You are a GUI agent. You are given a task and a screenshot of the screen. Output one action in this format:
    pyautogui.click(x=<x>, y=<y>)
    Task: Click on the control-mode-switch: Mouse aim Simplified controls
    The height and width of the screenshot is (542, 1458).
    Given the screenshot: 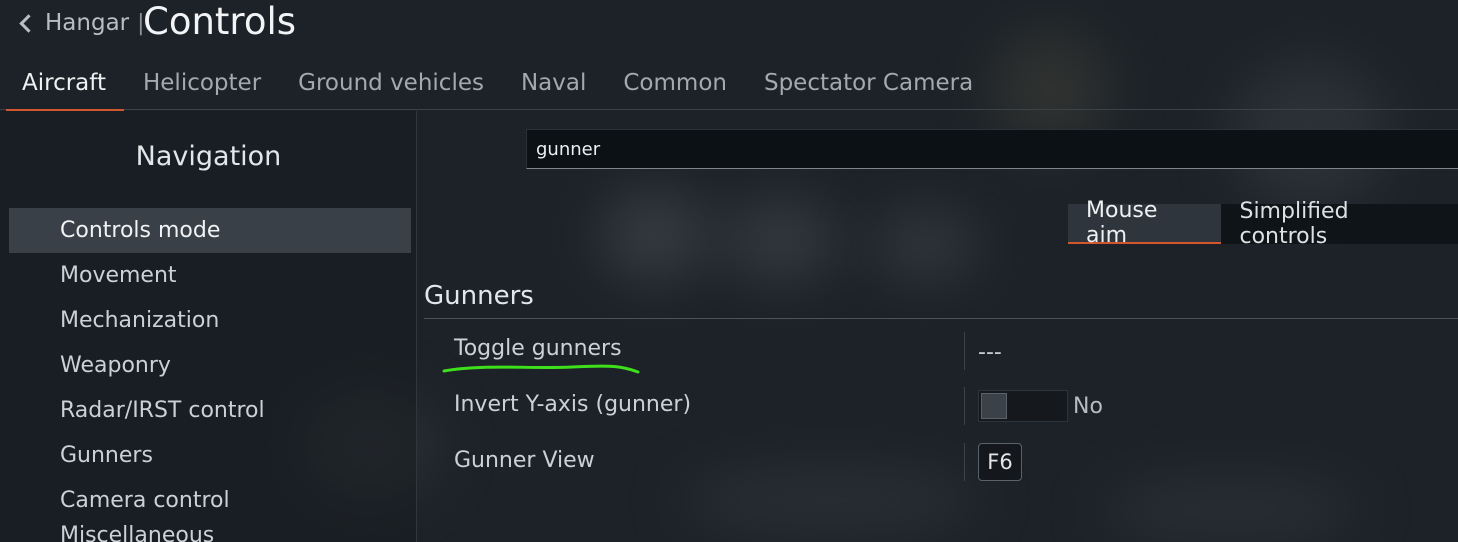 What is the action you would take?
    pyautogui.click(x=1263, y=223)
    